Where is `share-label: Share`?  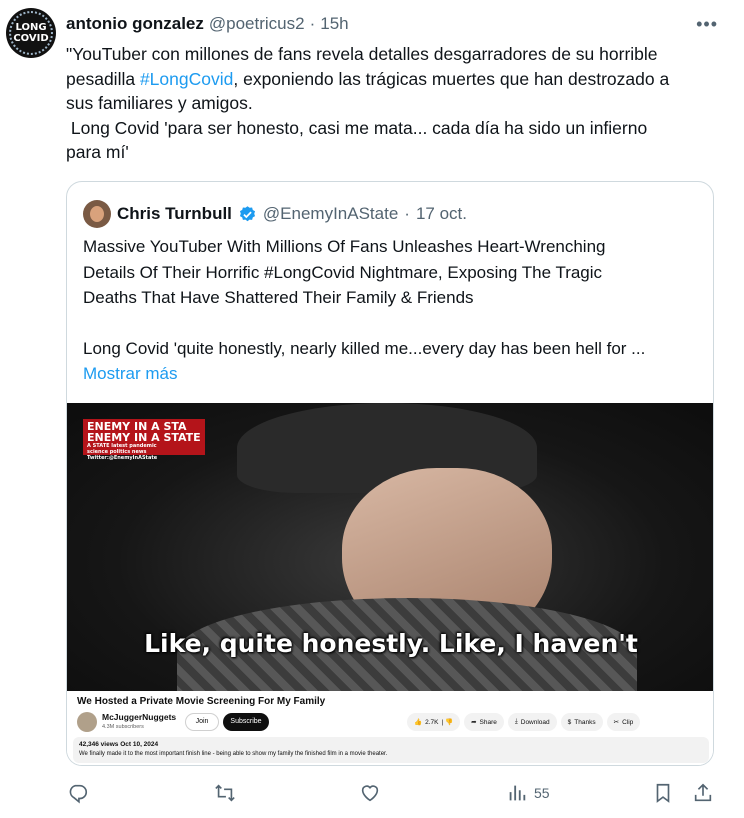
share-label: Share is located at coordinates (488, 722).